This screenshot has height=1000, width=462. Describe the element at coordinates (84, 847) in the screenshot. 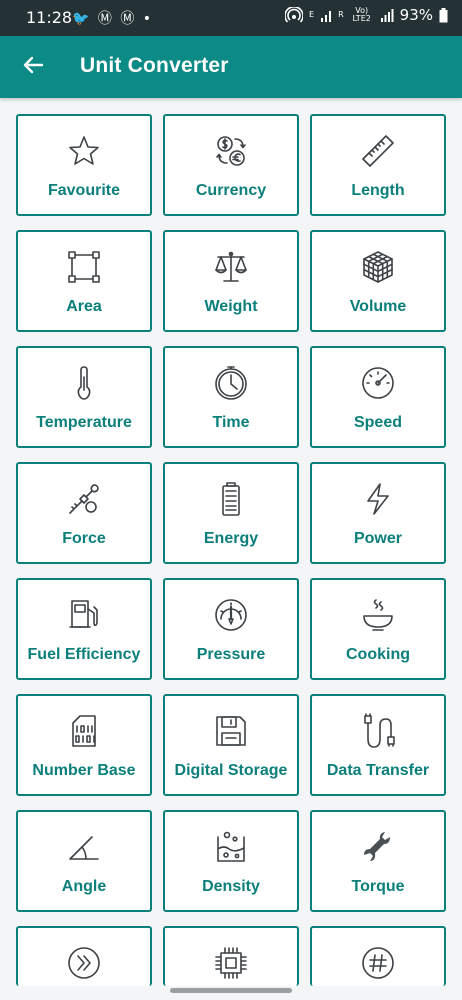

I see `angle-icon` at that location.